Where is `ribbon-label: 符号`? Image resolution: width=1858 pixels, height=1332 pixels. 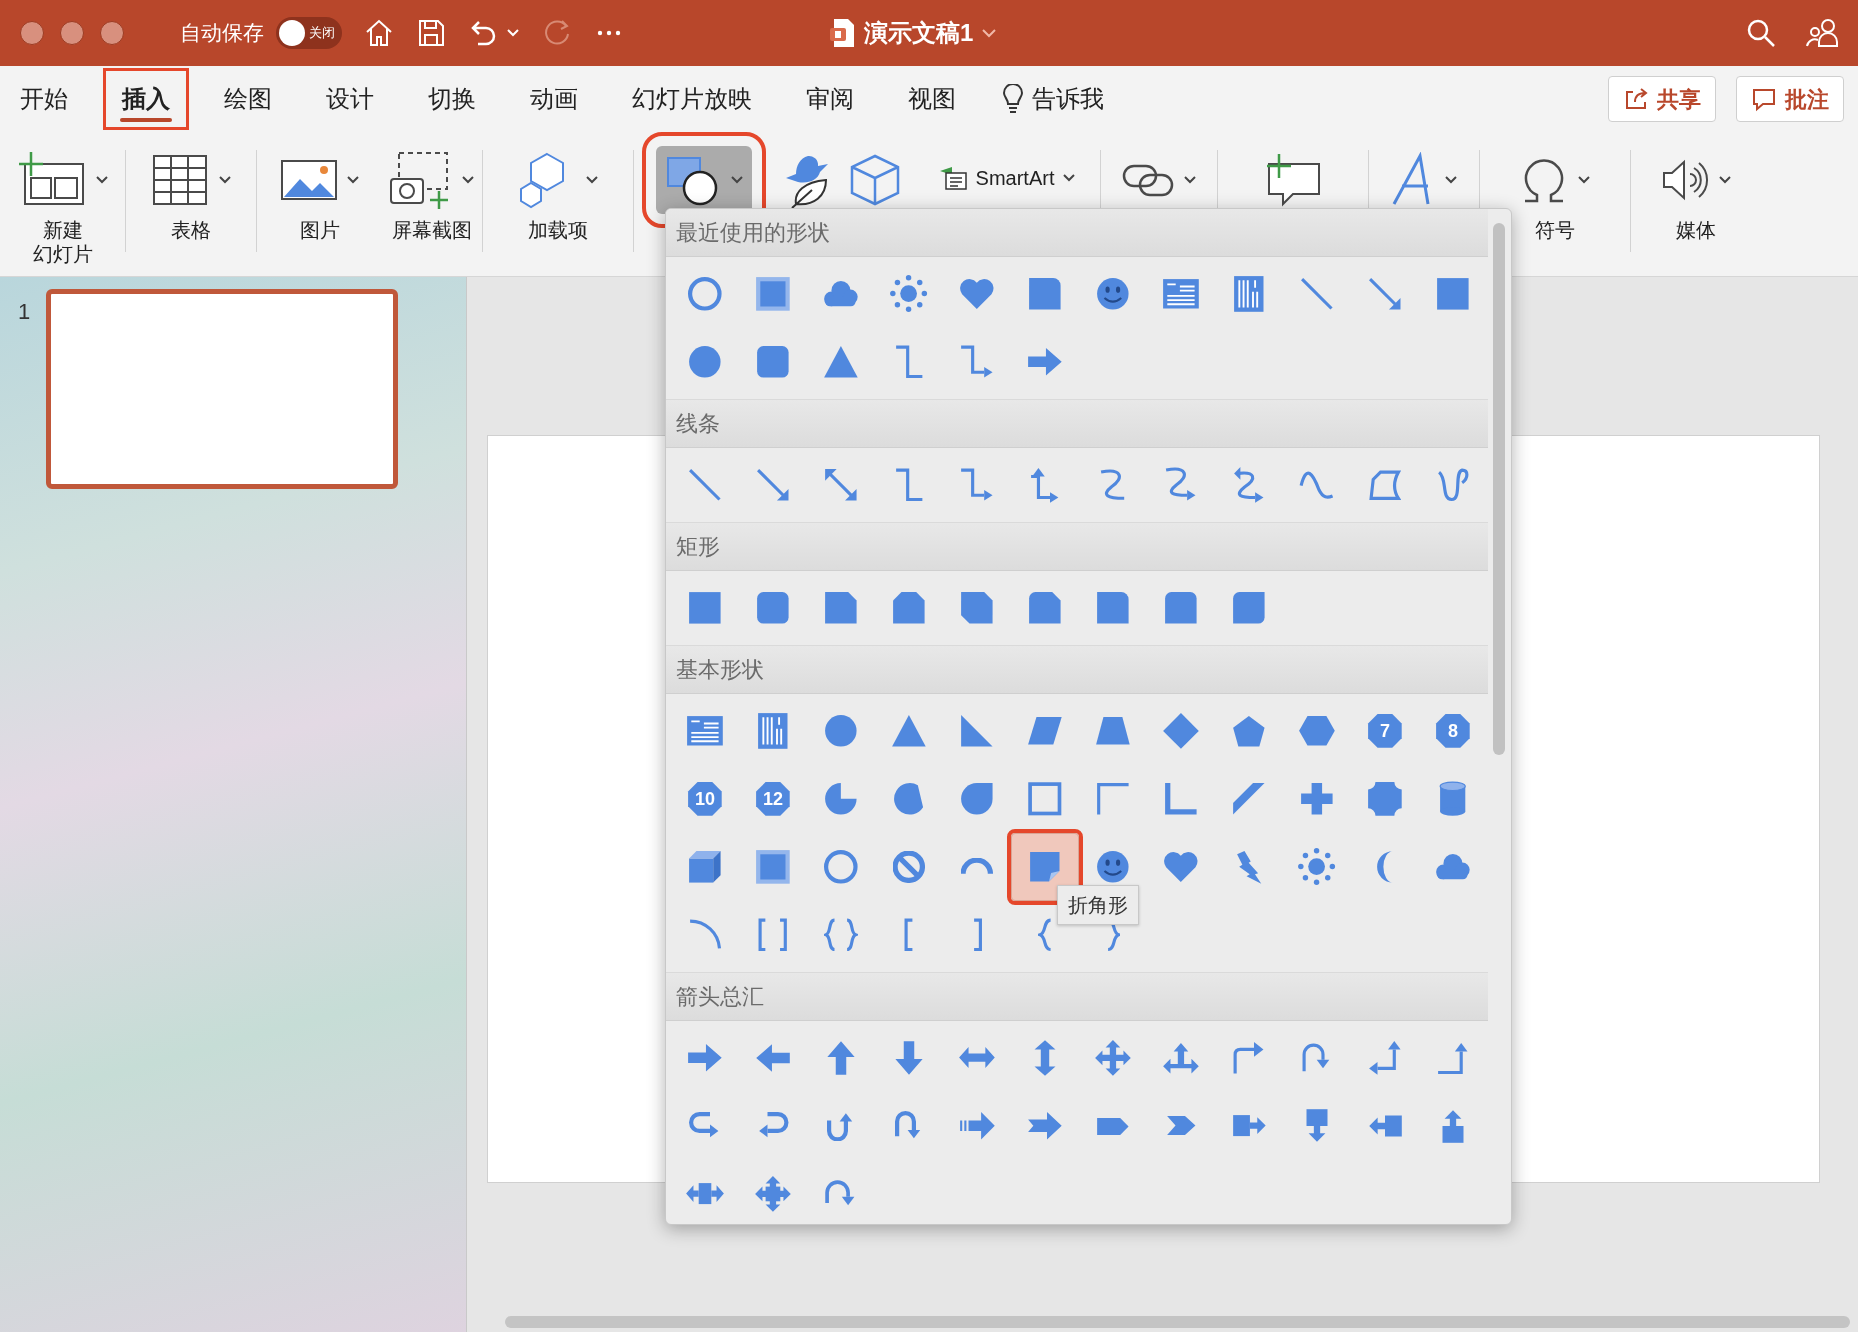
ribbon-label: 符号 is located at coordinates (1555, 230).